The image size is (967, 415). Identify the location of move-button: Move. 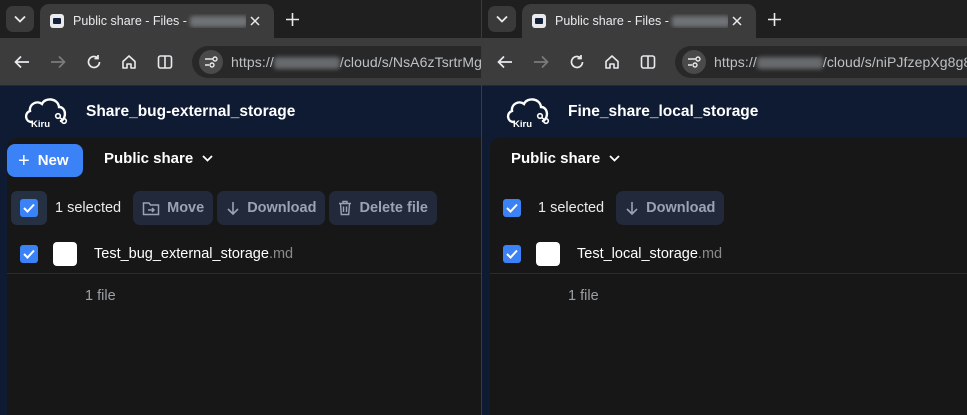
(173, 208).